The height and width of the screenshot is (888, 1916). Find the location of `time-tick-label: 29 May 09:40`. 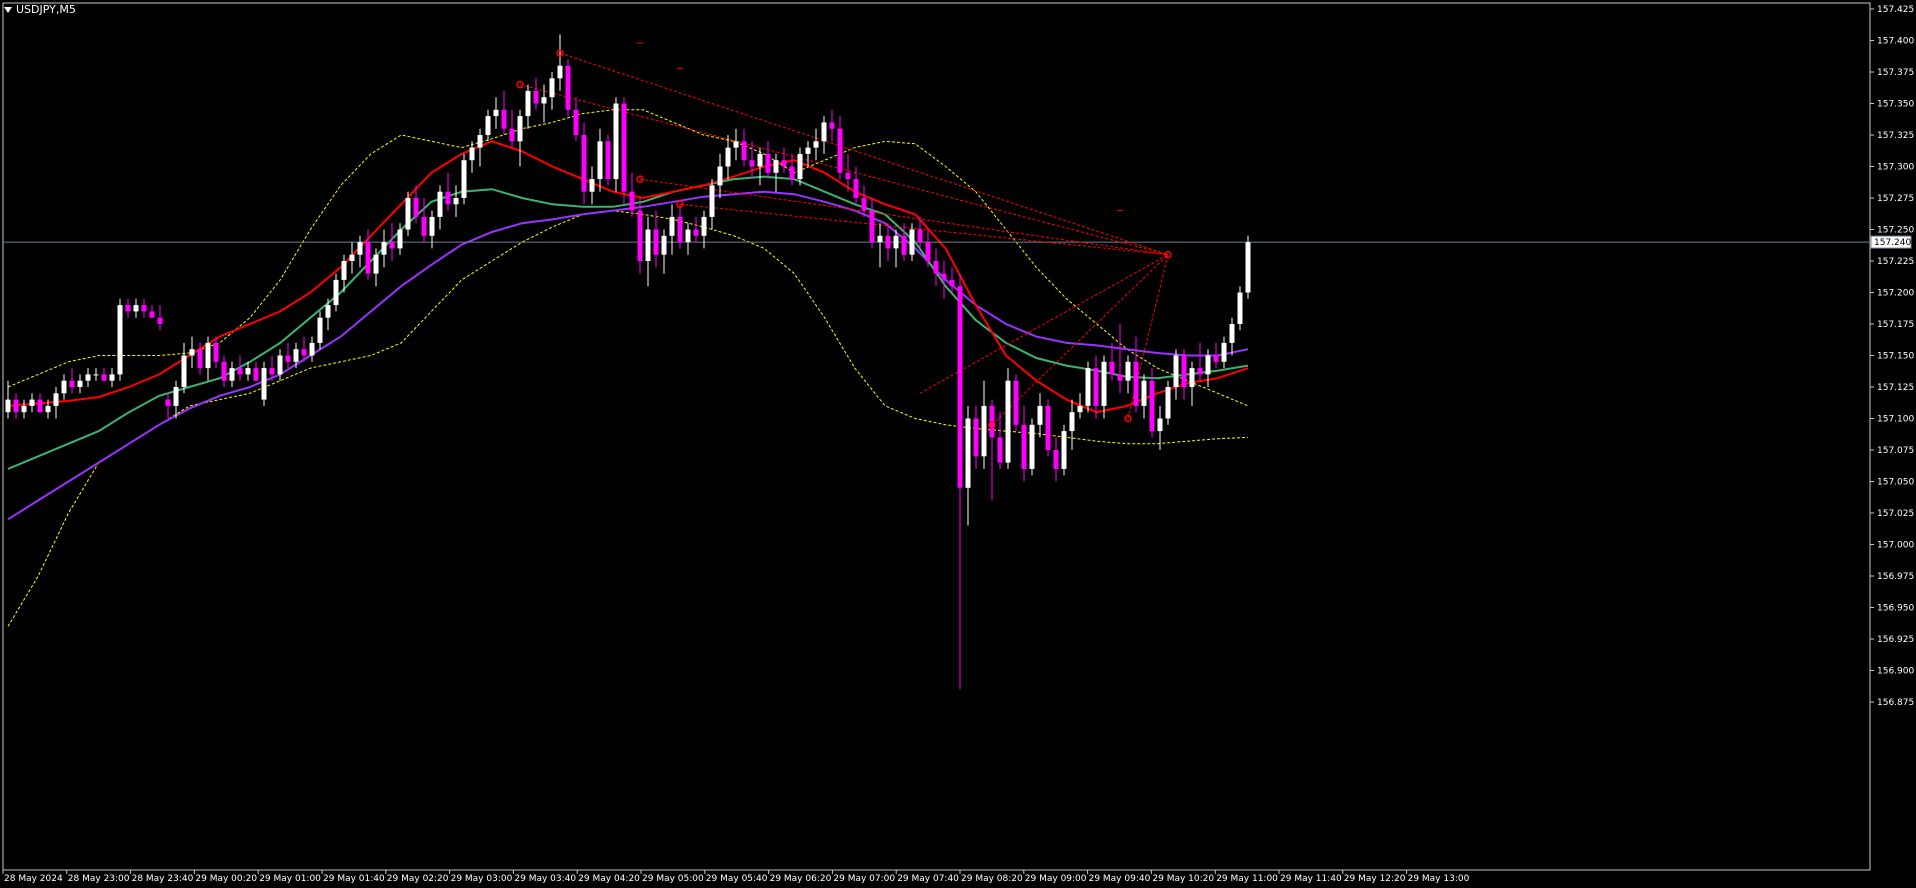

time-tick-label: 29 May 09:40 is located at coordinates (1120, 879).